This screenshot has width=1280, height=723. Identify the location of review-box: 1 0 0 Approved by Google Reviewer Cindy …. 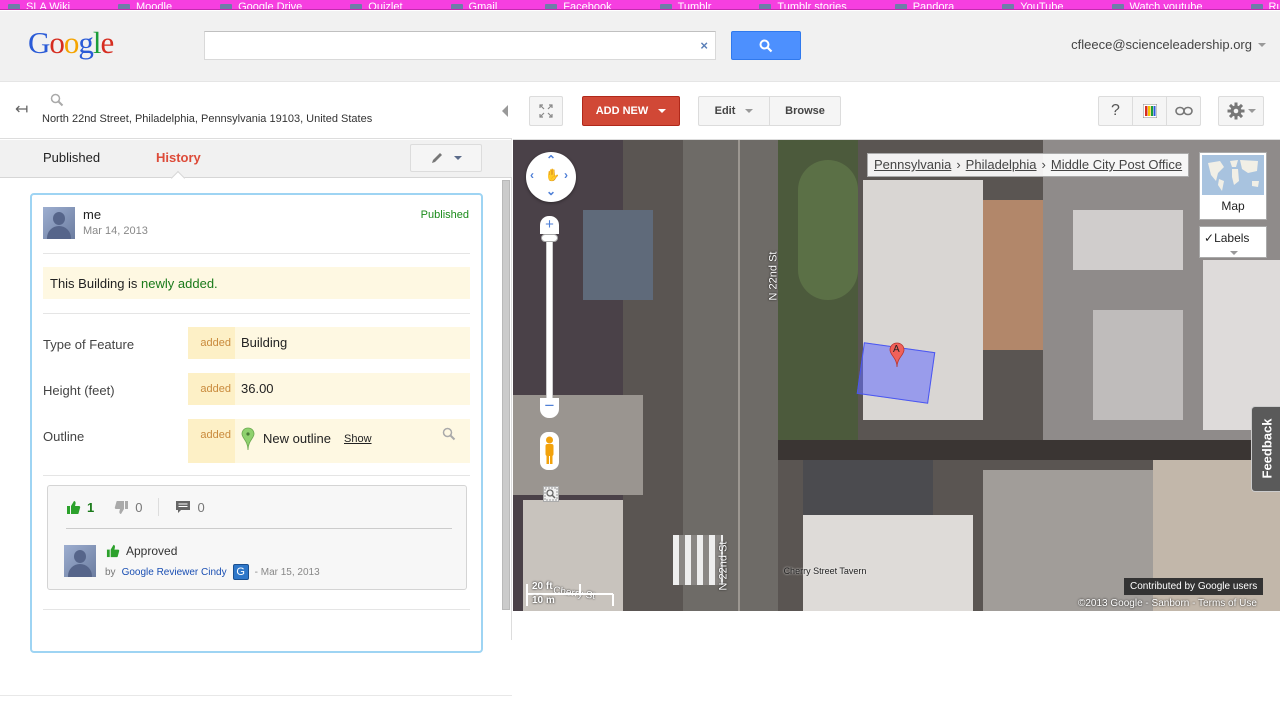
(257, 537).